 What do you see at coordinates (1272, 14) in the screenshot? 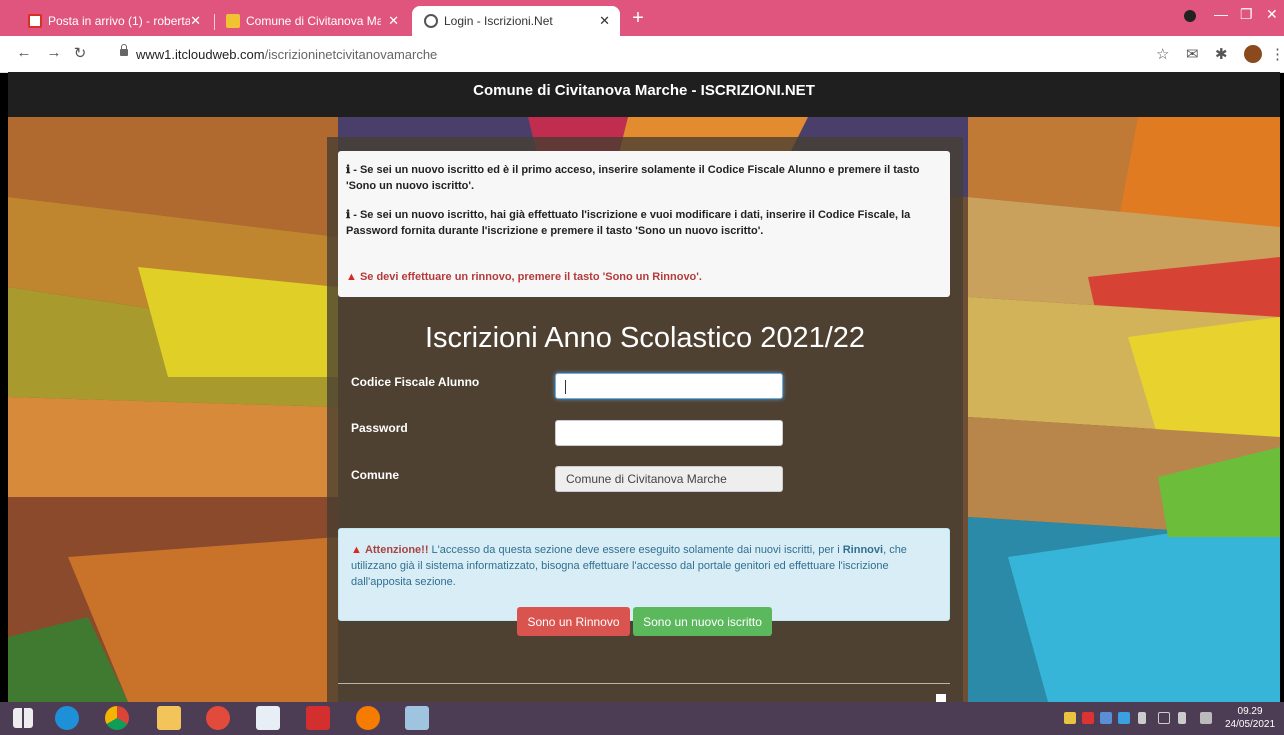
I see `window-close-icon: ✕` at bounding box center [1272, 14].